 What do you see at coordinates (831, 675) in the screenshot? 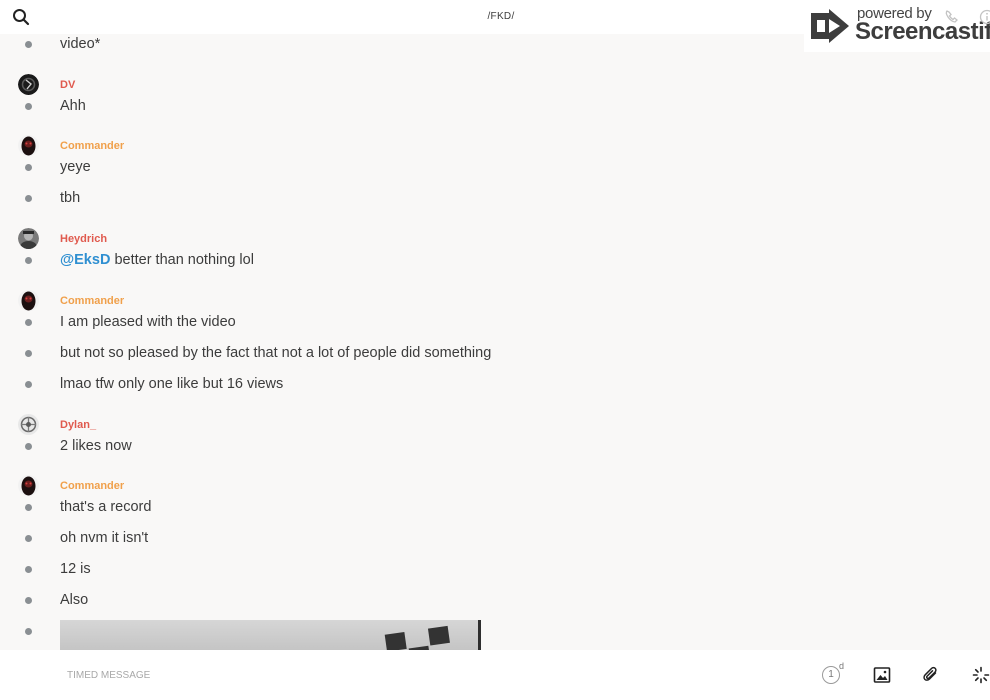
I see `timer-value: 1` at bounding box center [831, 675].